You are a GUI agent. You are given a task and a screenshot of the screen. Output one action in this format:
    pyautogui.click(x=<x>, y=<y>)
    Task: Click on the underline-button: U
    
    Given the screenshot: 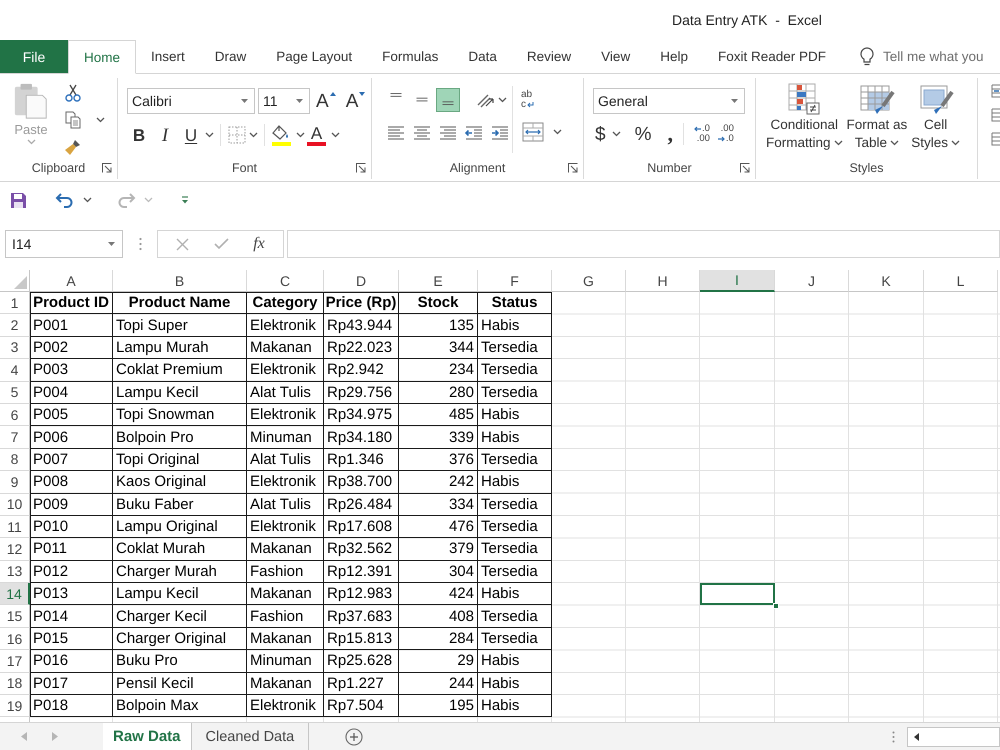 What is the action you would take?
    pyautogui.click(x=191, y=135)
    